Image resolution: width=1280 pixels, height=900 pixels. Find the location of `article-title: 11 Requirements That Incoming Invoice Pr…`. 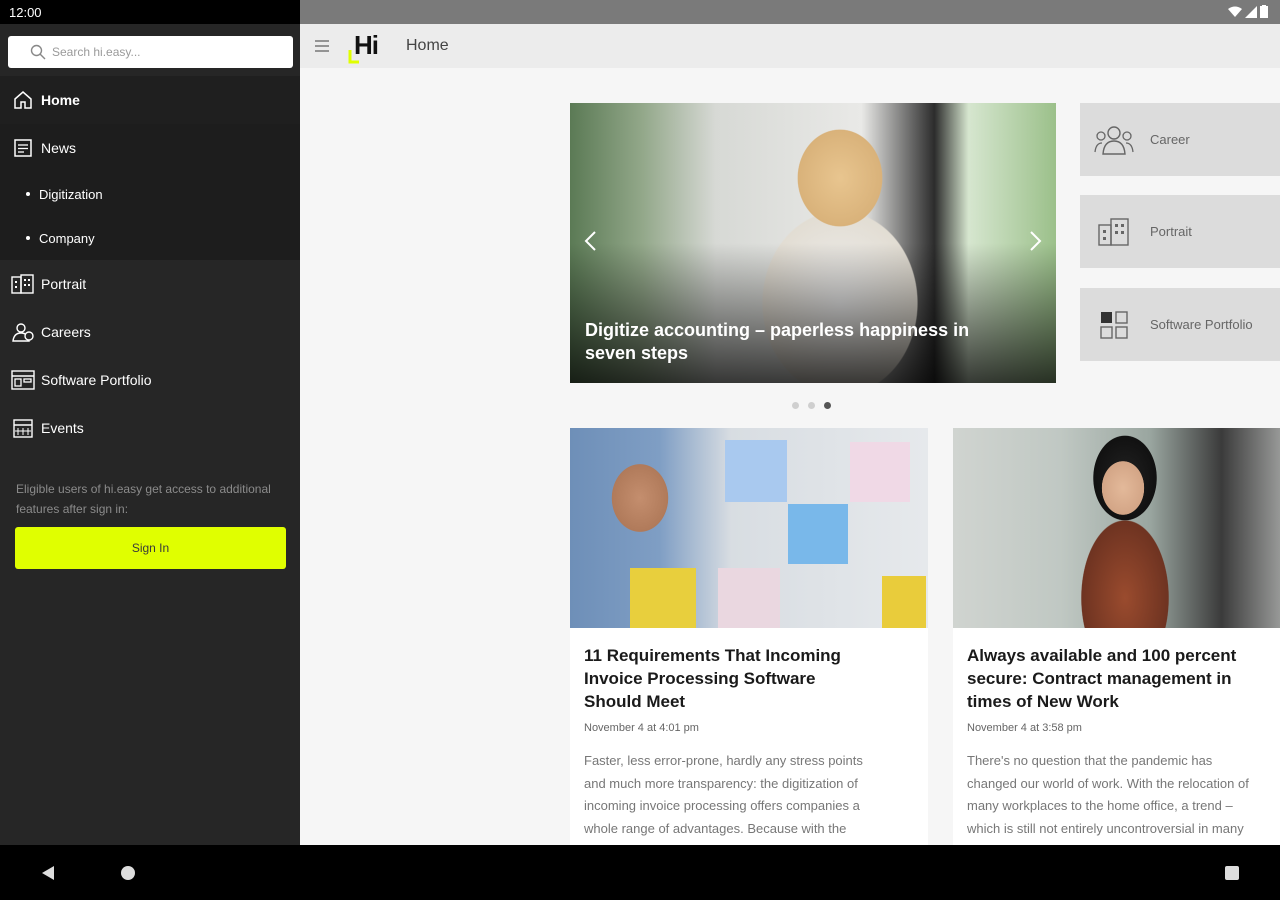

article-title: 11 Requirements That Incoming Invoice Pr… is located at coordinates (749, 678).